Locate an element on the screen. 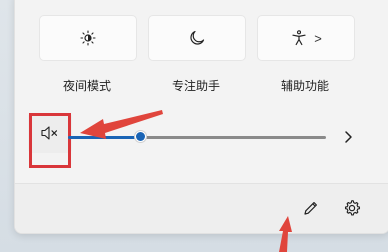  pencil-icon is located at coordinates (310, 208).